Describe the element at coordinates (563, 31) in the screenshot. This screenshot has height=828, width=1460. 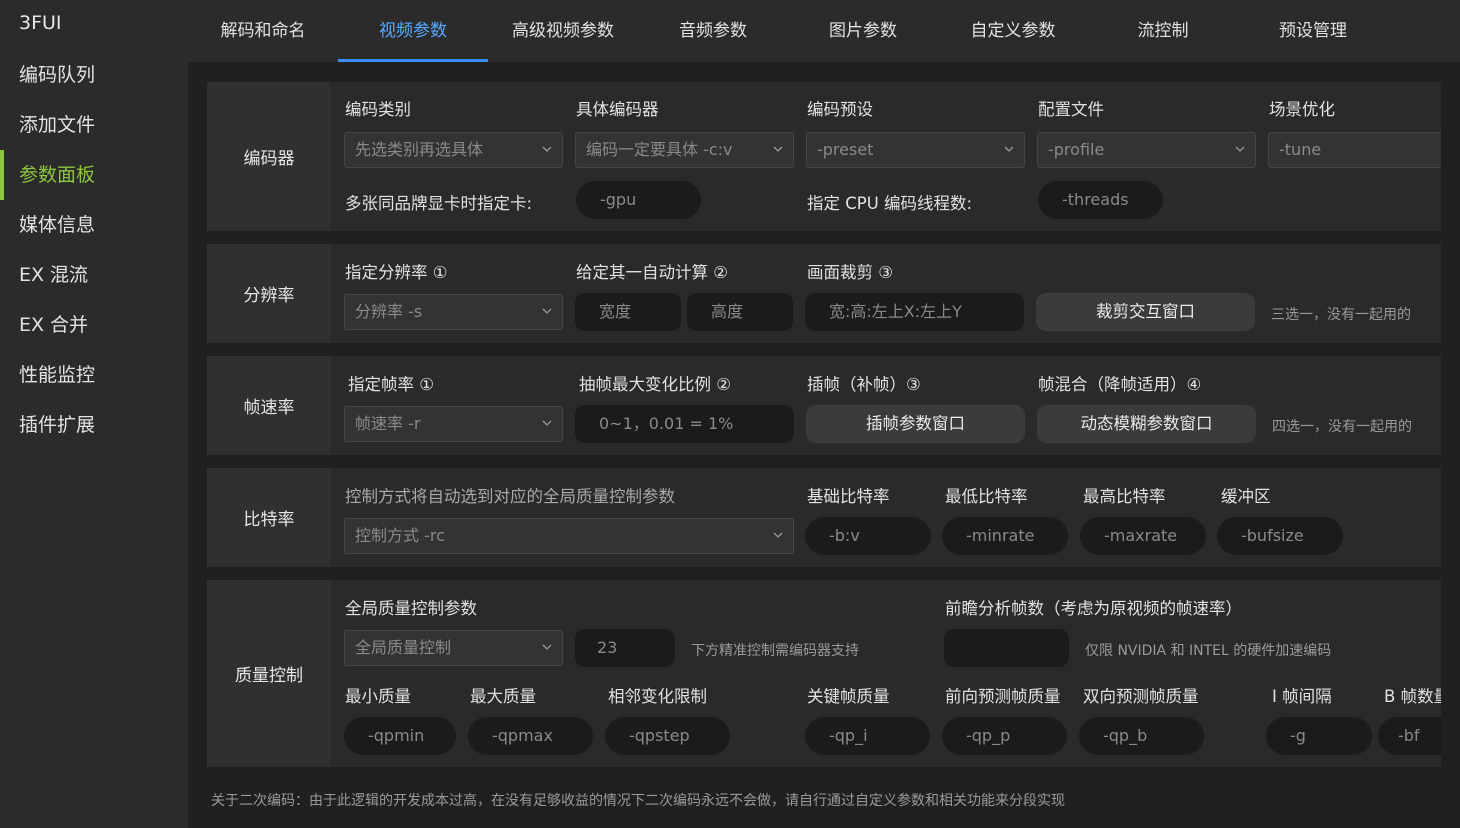
I see `tab-advanced-video: 高级视频参数` at that location.